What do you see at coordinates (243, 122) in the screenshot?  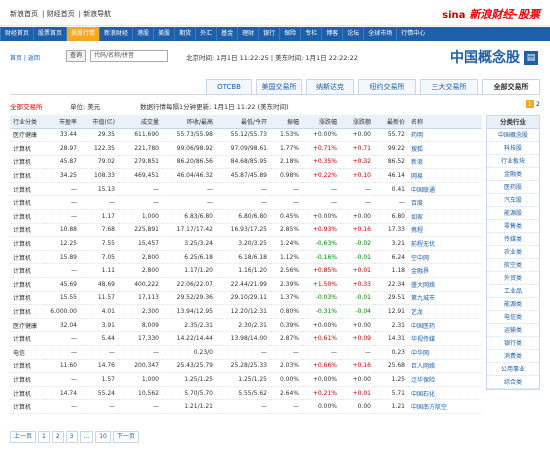 I see `column-header: 最低/今开` at bounding box center [243, 122].